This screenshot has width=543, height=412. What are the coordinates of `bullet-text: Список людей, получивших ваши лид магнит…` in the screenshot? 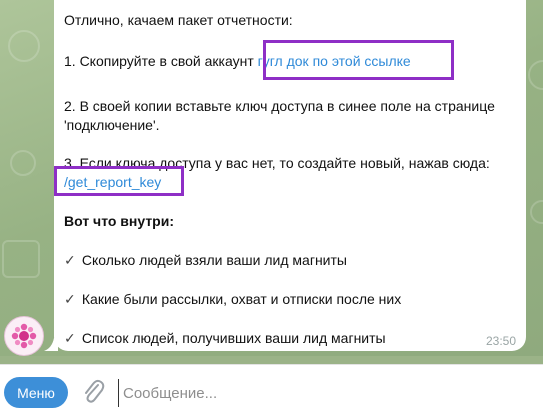 It's located at (233, 338).